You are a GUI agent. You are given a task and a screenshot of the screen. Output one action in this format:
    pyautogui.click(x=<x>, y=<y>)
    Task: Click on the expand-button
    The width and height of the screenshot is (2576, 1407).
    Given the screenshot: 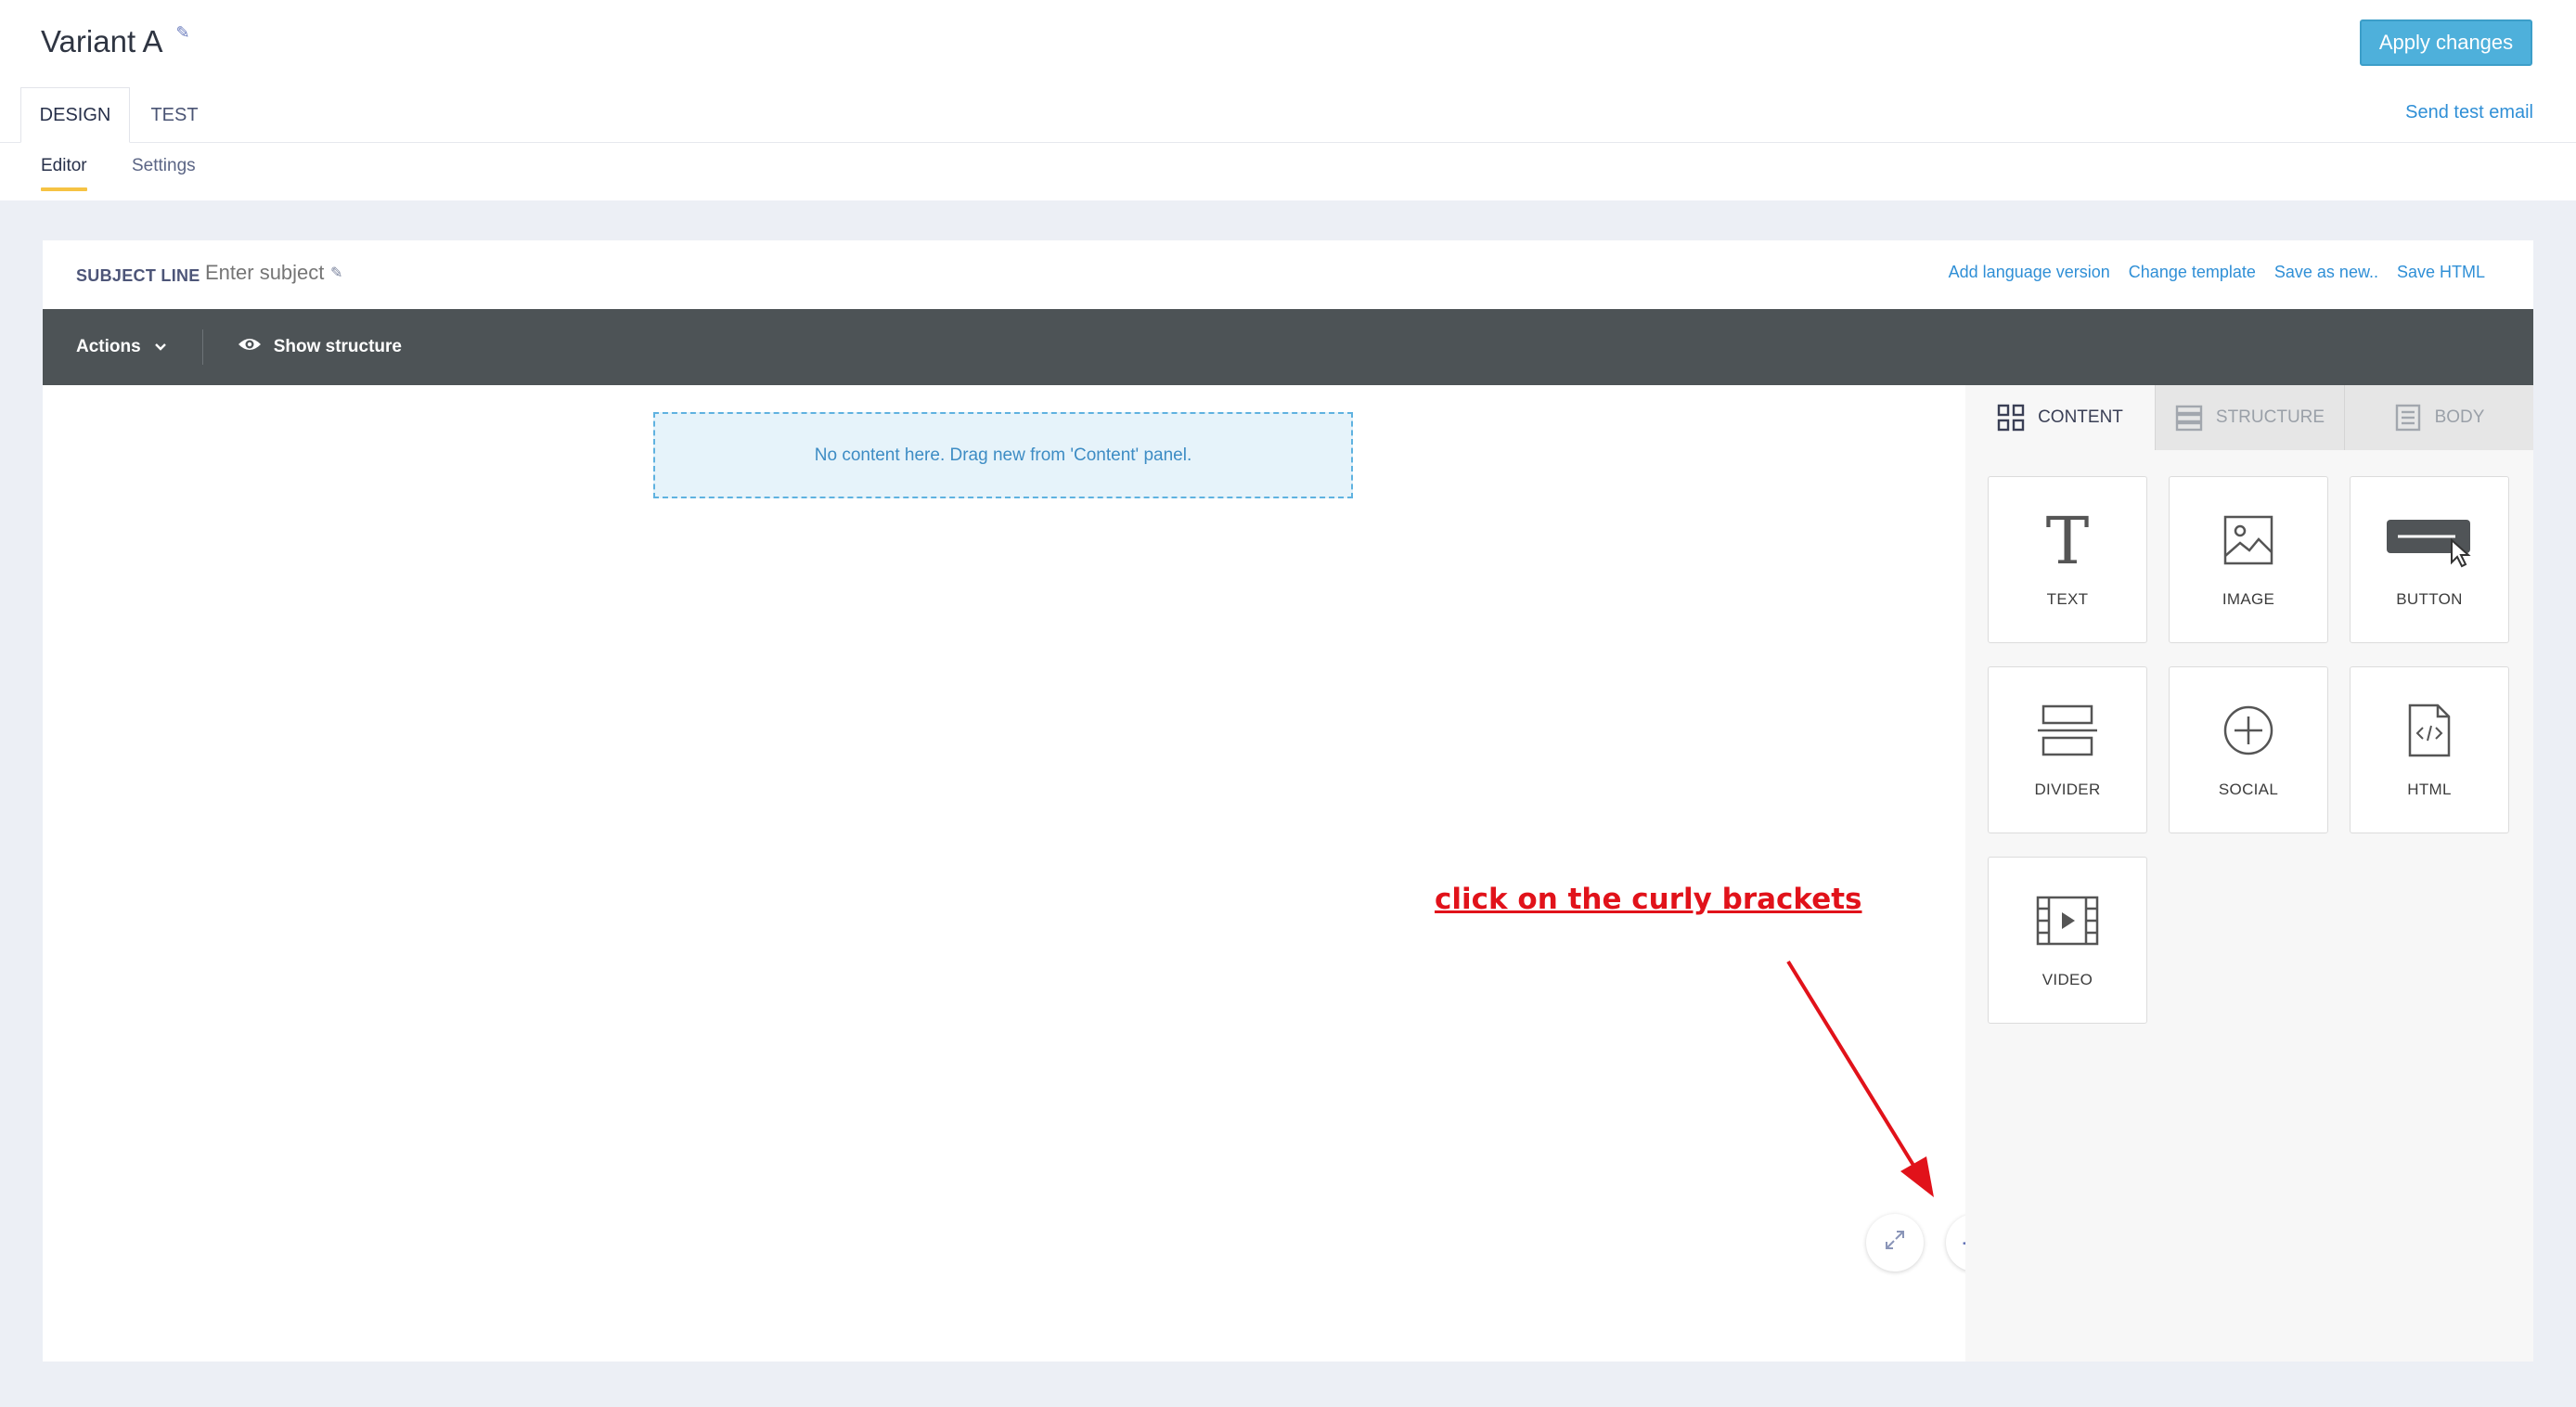 What is the action you would take?
    pyautogui.click(x=1895, y=1242)
    